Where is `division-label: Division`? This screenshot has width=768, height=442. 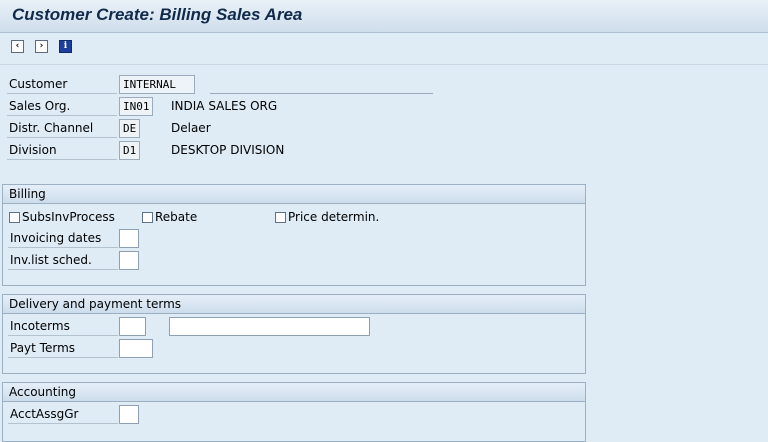
division-label: Division is located at coordinates (62, 150).